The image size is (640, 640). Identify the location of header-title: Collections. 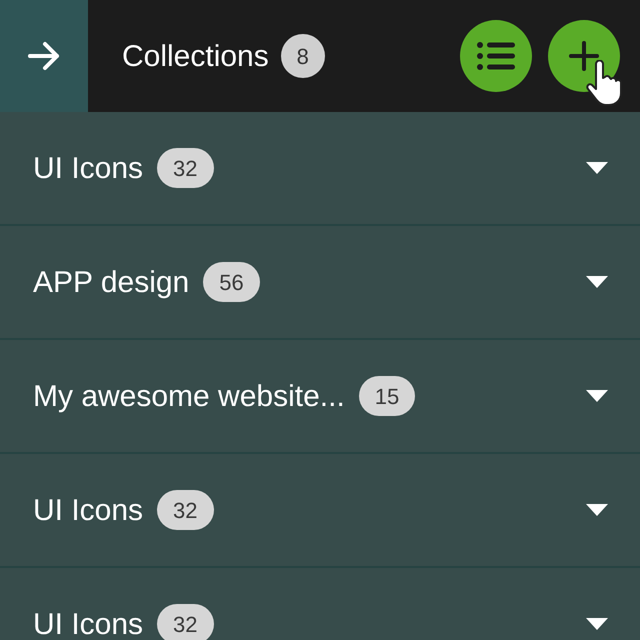
(195, 56).